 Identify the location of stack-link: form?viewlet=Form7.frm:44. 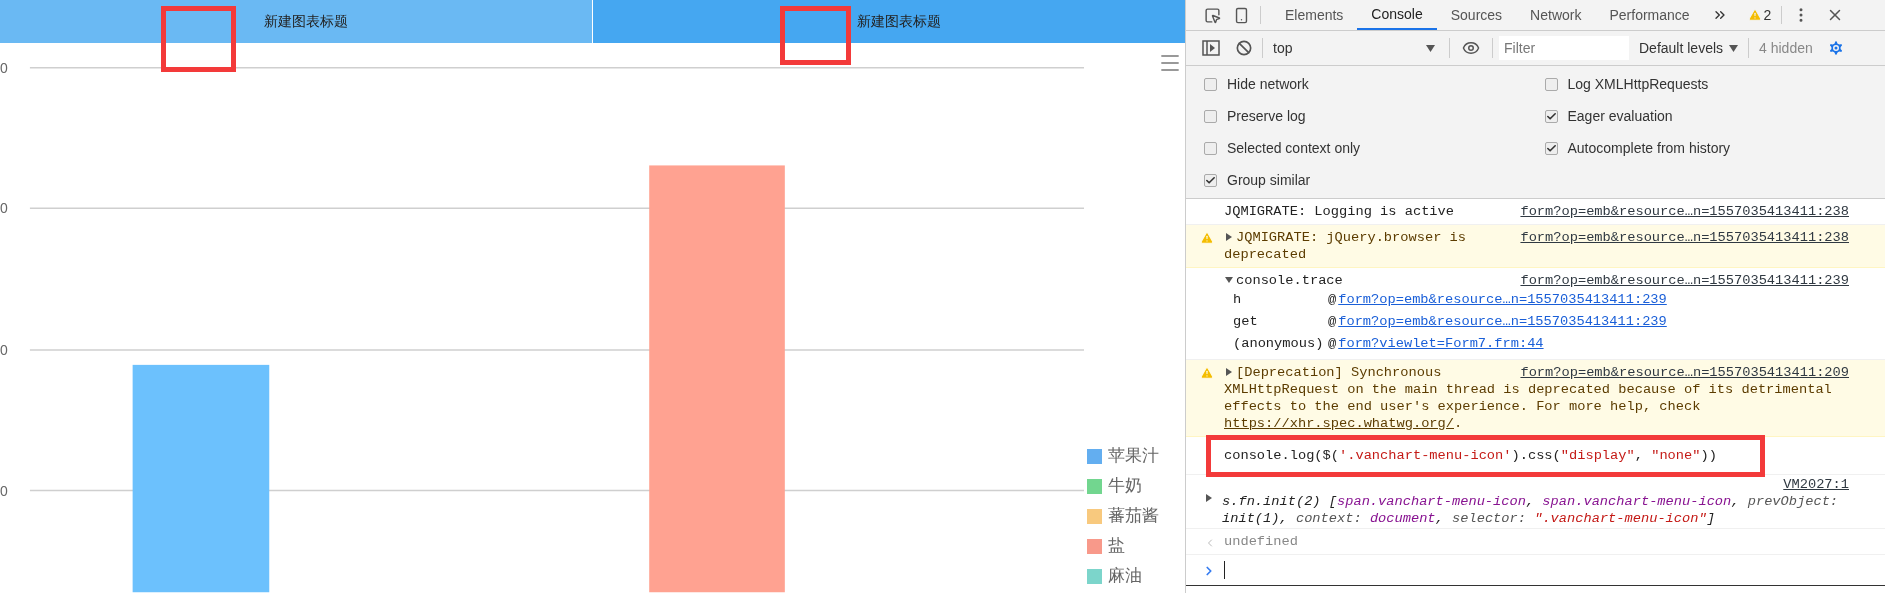
(1441, 344).